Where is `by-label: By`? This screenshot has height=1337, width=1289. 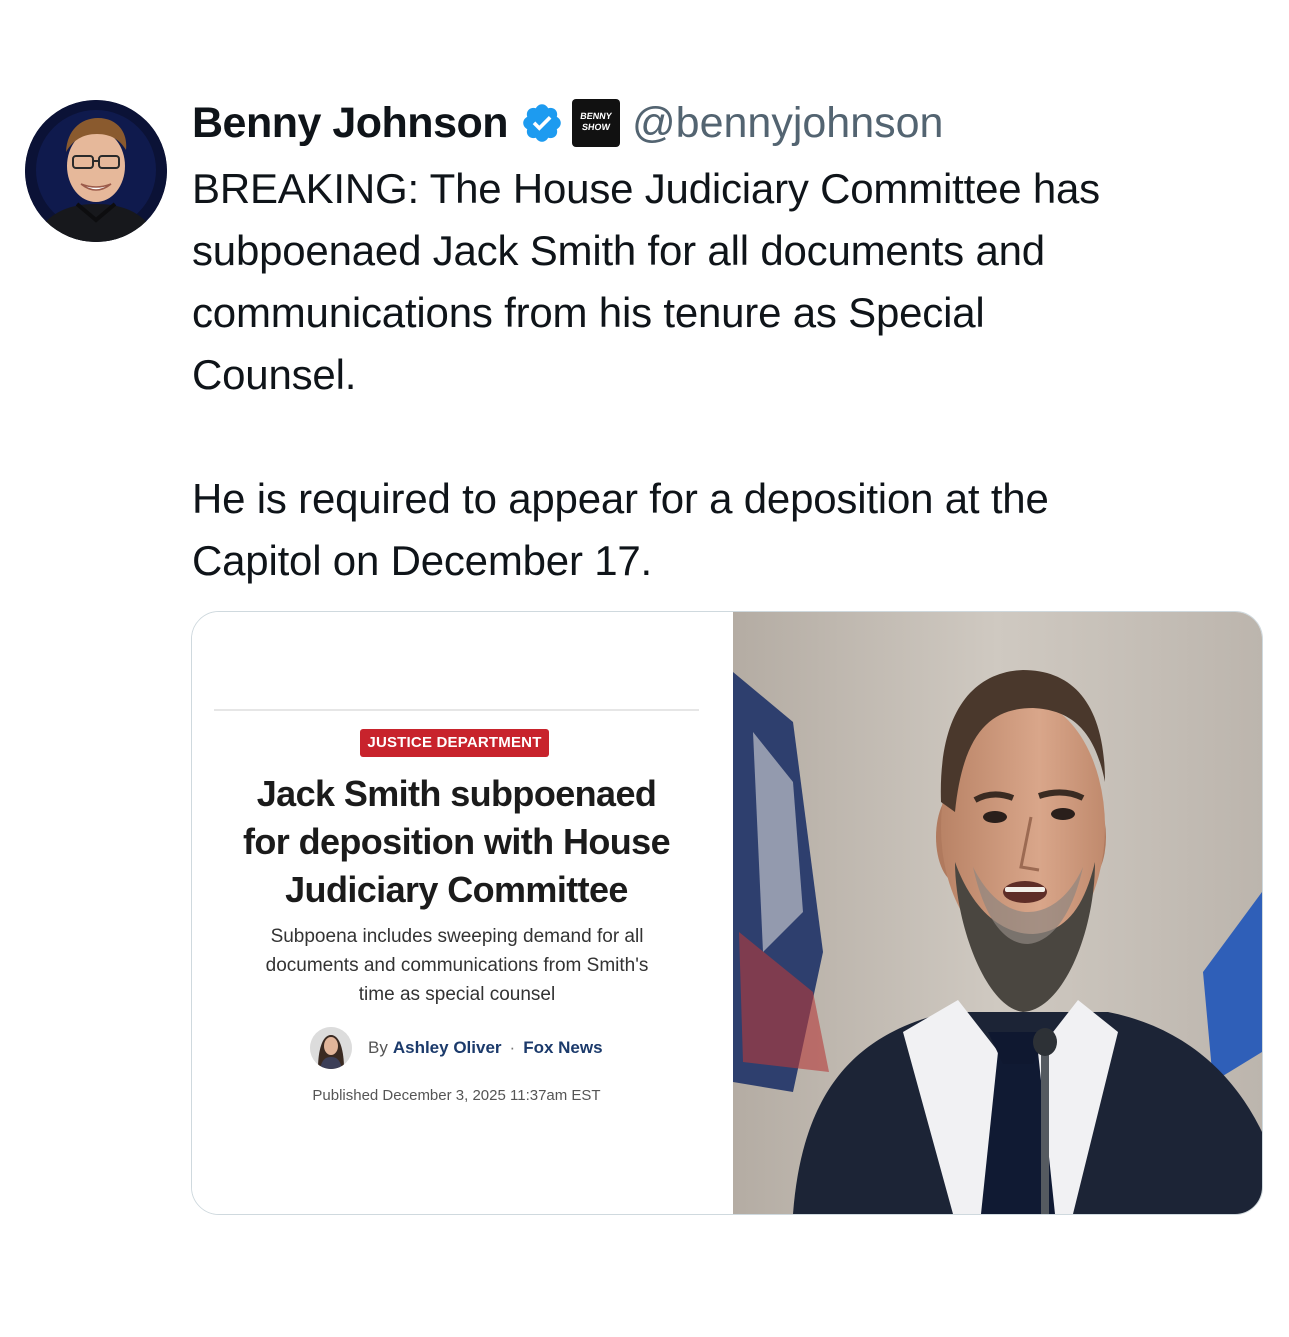
by-label: By is located at coordinates (378, 1047).